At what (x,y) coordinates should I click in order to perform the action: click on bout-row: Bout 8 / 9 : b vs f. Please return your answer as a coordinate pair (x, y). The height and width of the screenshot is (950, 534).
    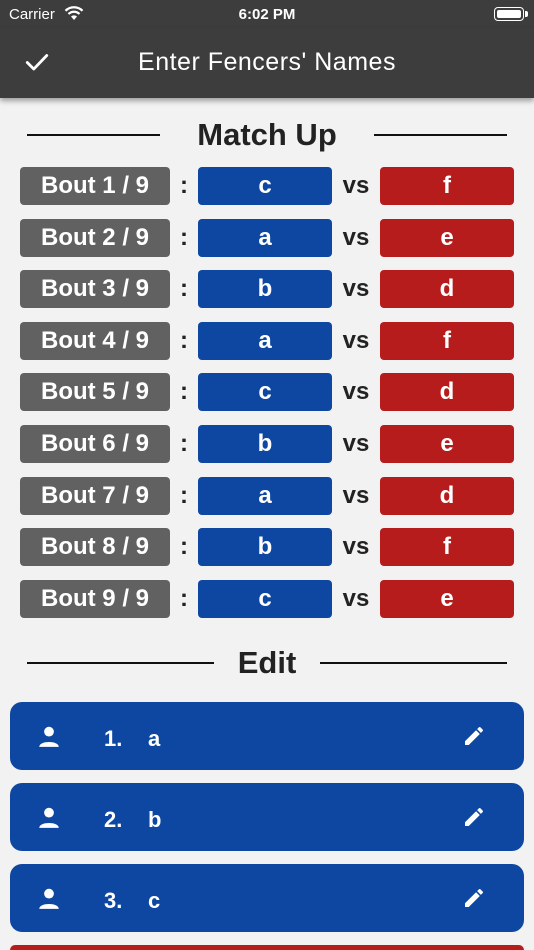
    Looking at the image, I should click on (267, 547).